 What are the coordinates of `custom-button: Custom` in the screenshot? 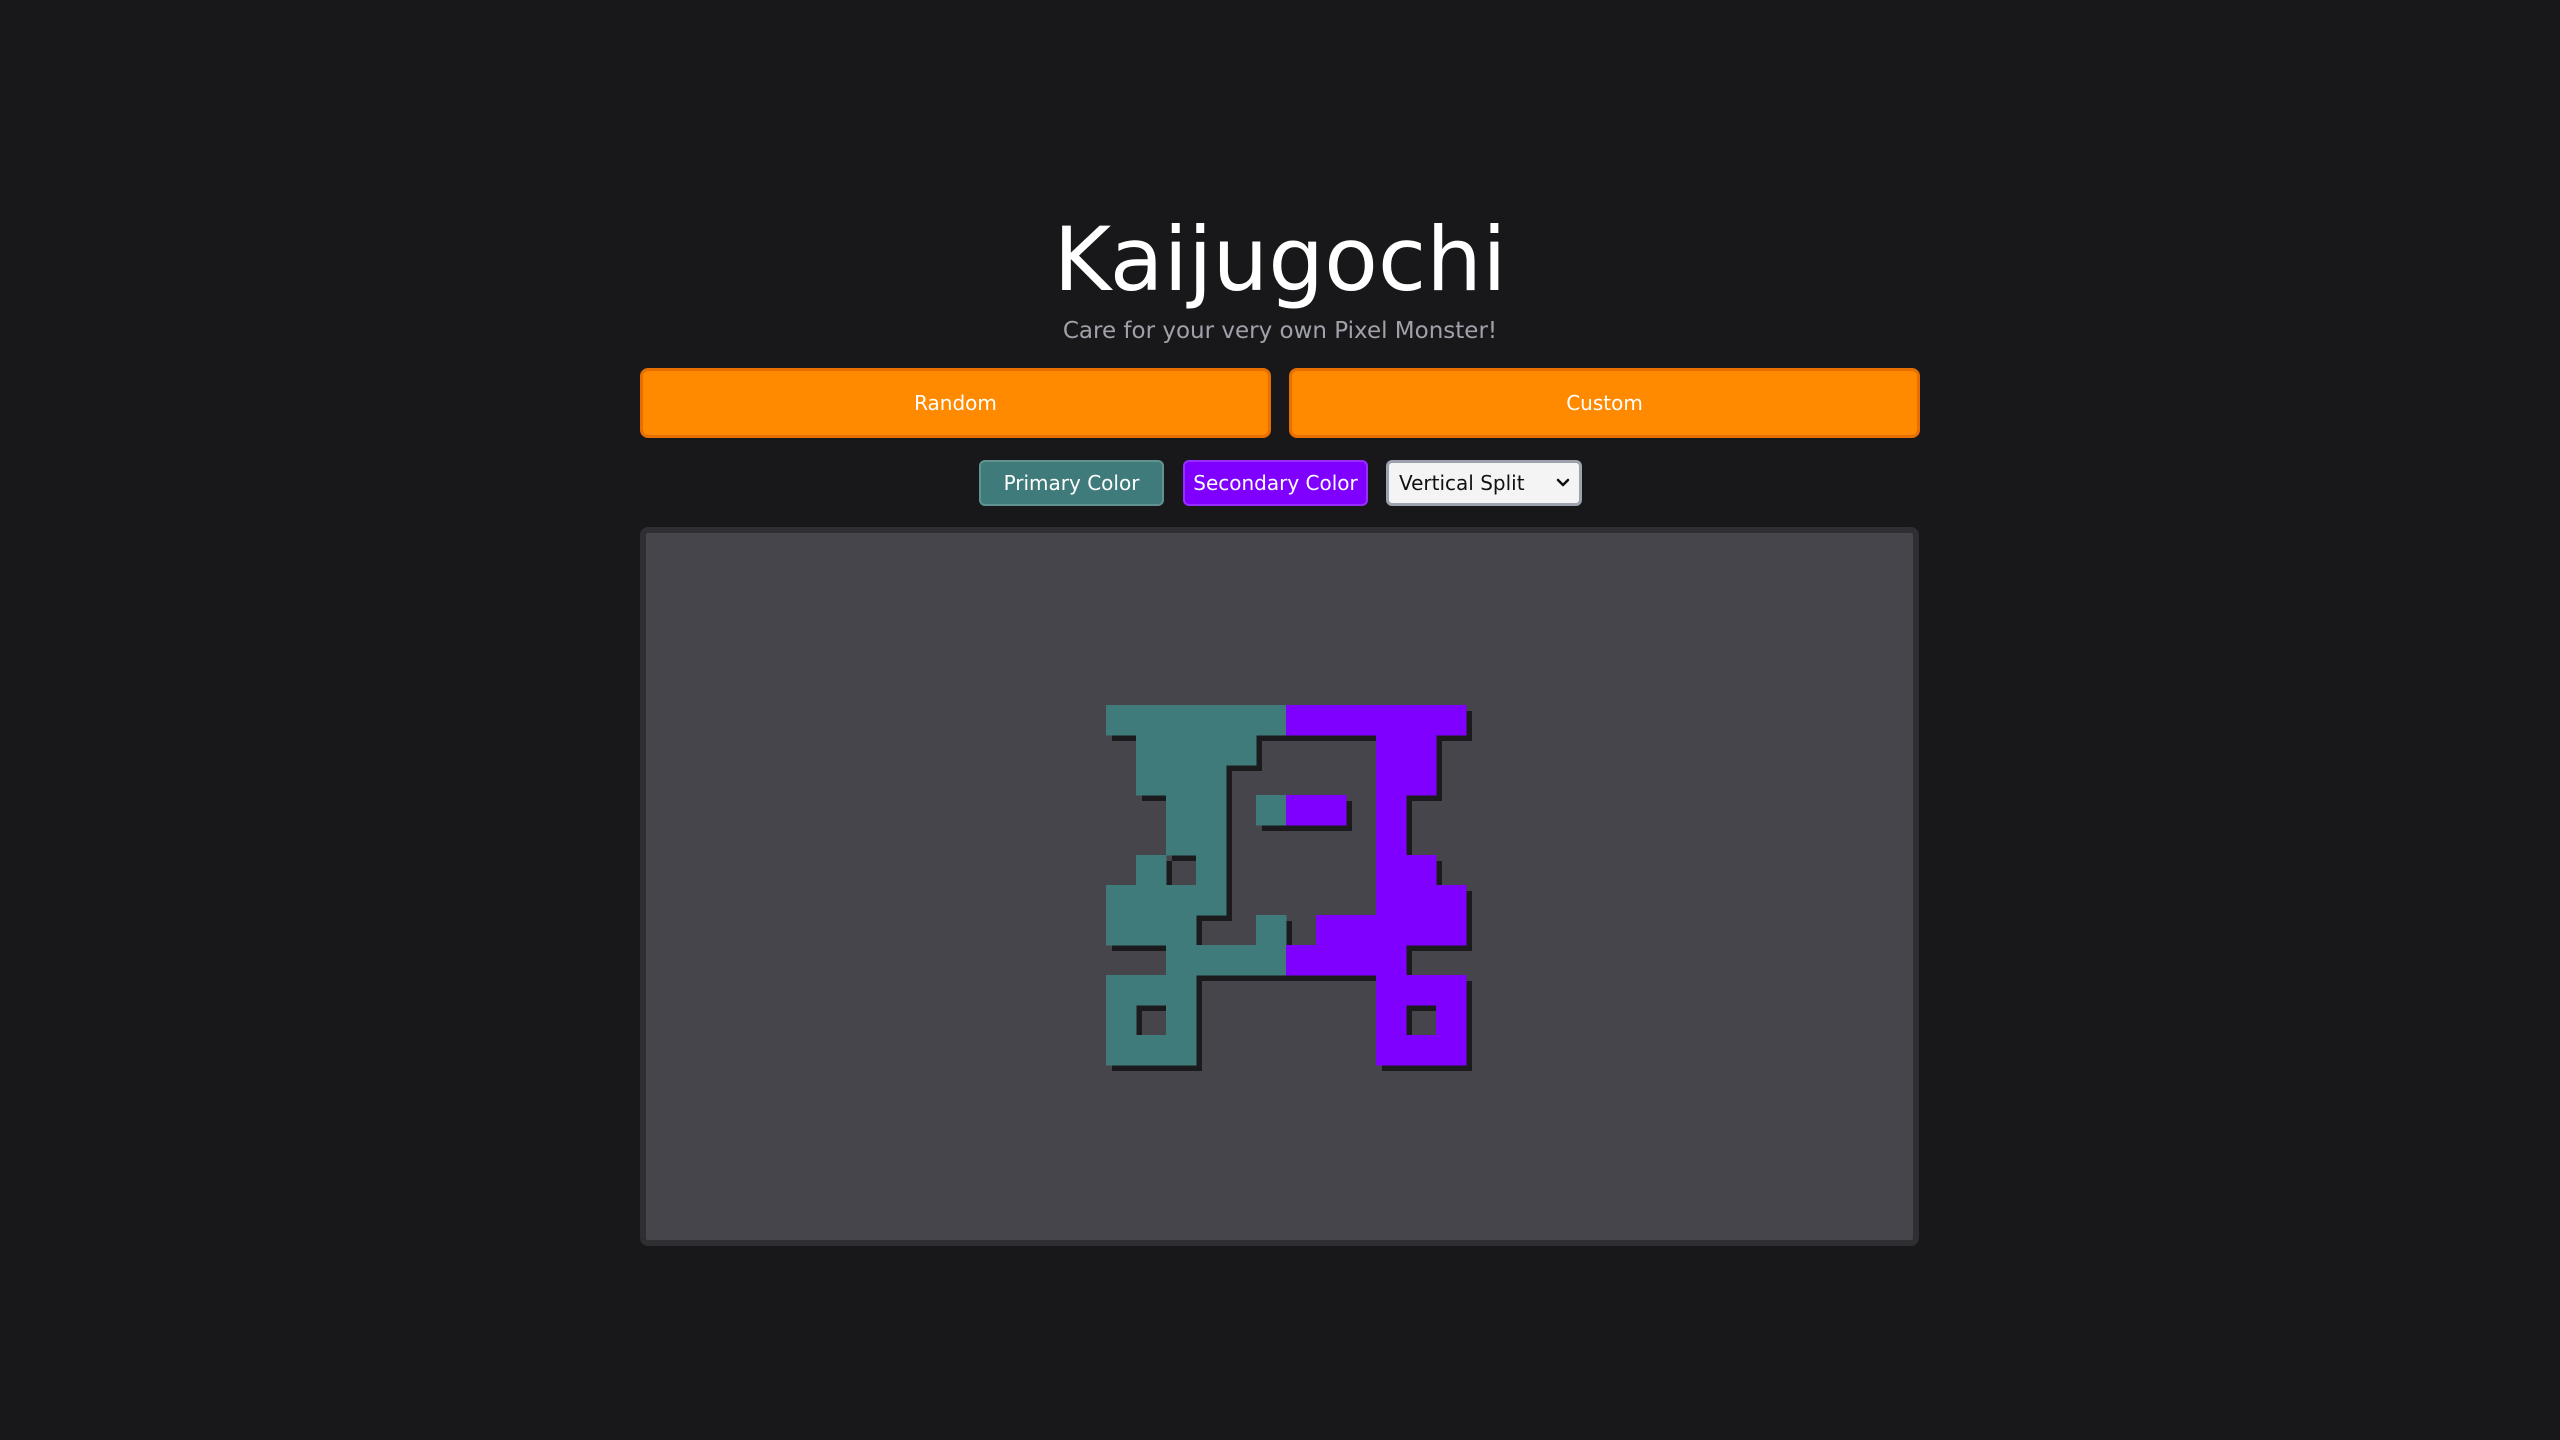 It's located at (1604, 403).